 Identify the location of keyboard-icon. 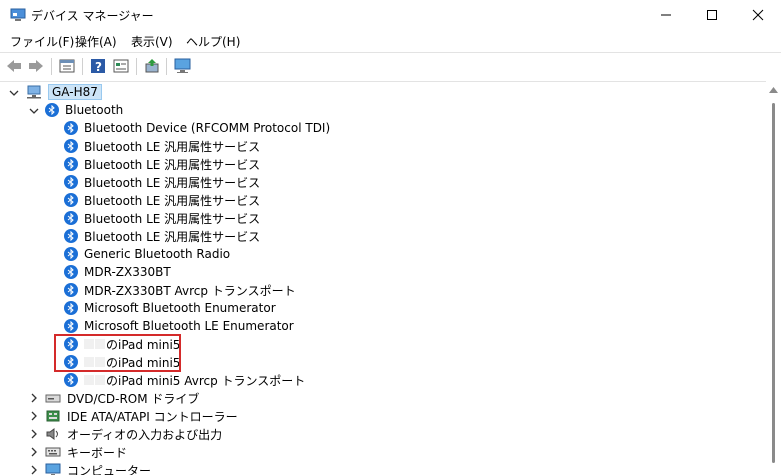
(53, 452).